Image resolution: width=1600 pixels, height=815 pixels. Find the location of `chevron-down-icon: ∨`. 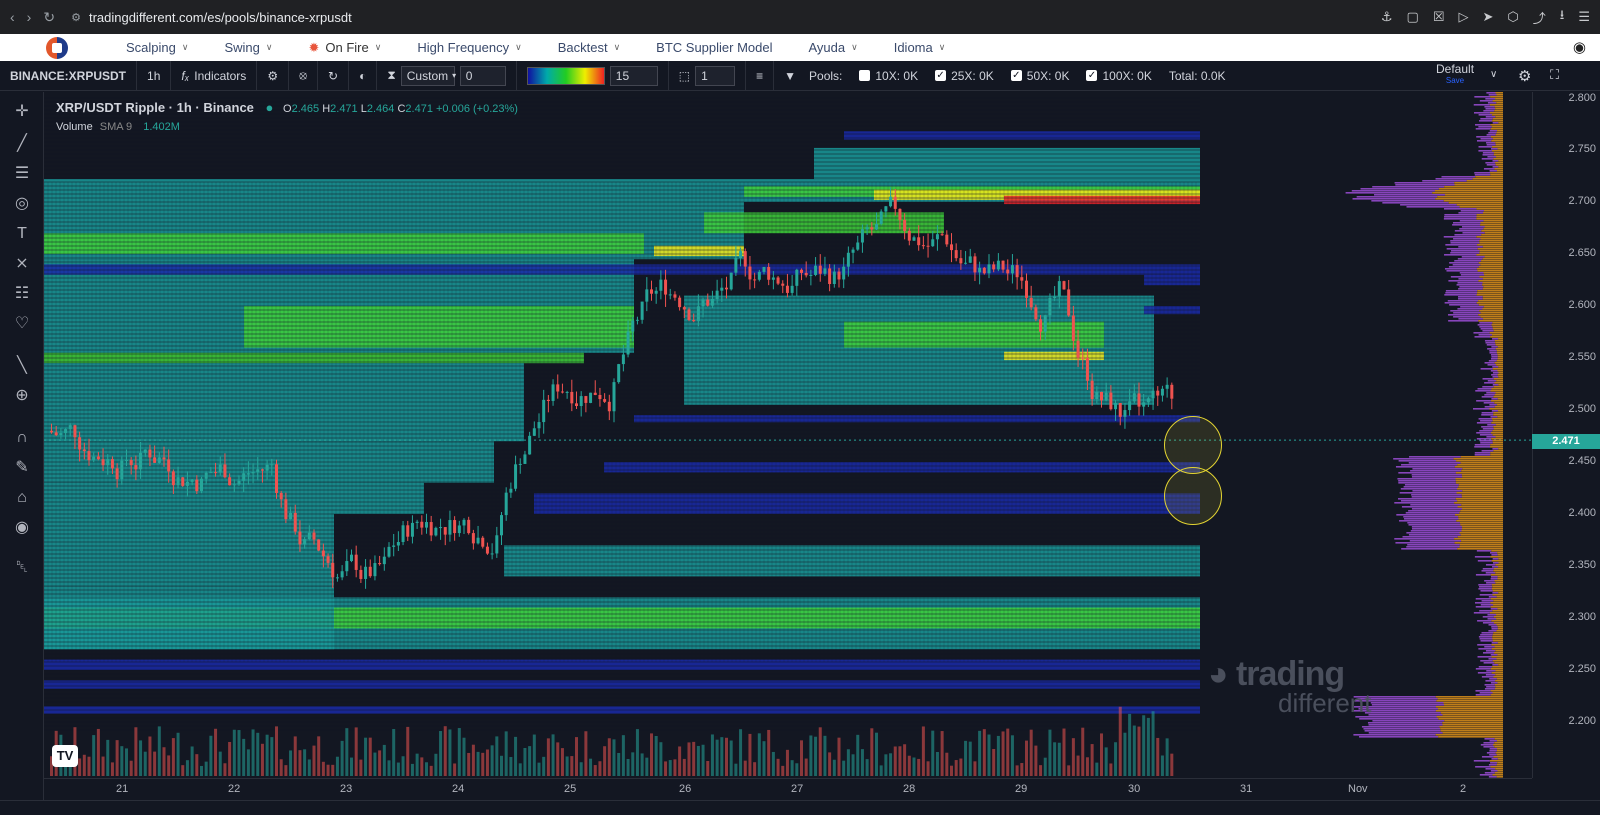

chevron-down-icon: ∨ is located at coordinates (1493, 74).